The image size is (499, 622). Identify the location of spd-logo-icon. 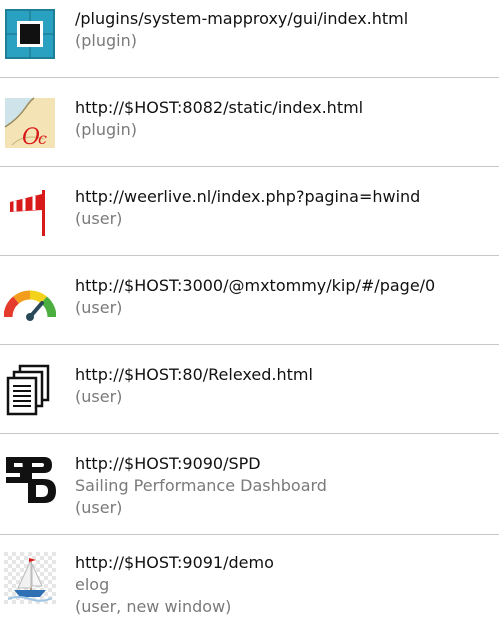
(30, 479).